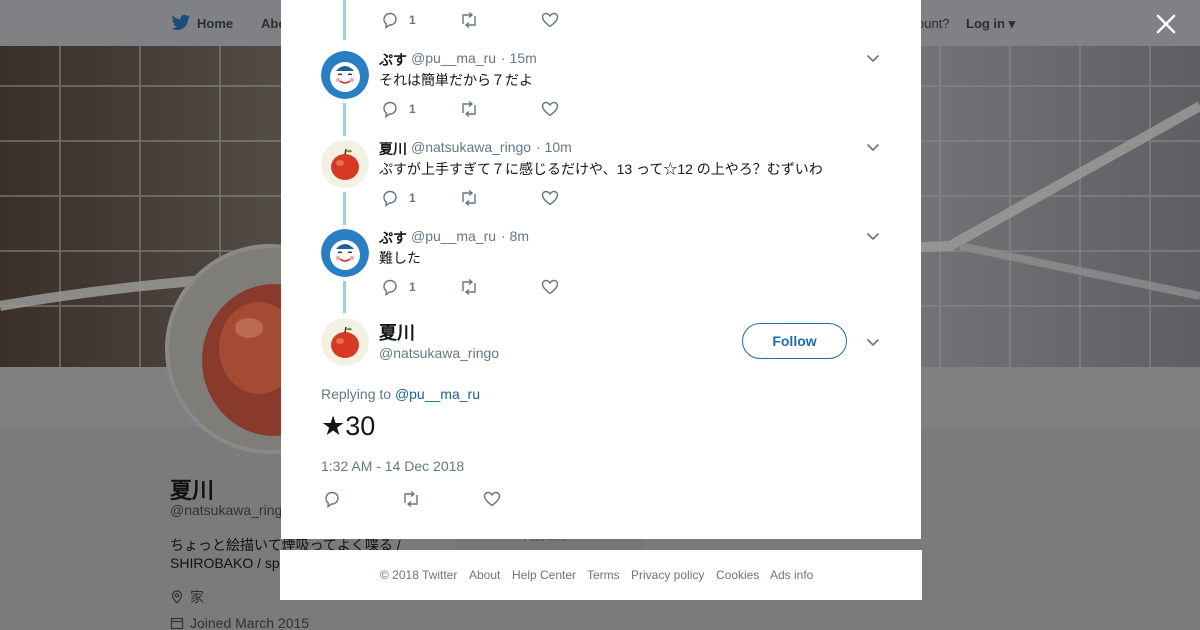 This screenshot has height=630, width=1200. I want to click on footer-link-about: About, so click(484, 575).